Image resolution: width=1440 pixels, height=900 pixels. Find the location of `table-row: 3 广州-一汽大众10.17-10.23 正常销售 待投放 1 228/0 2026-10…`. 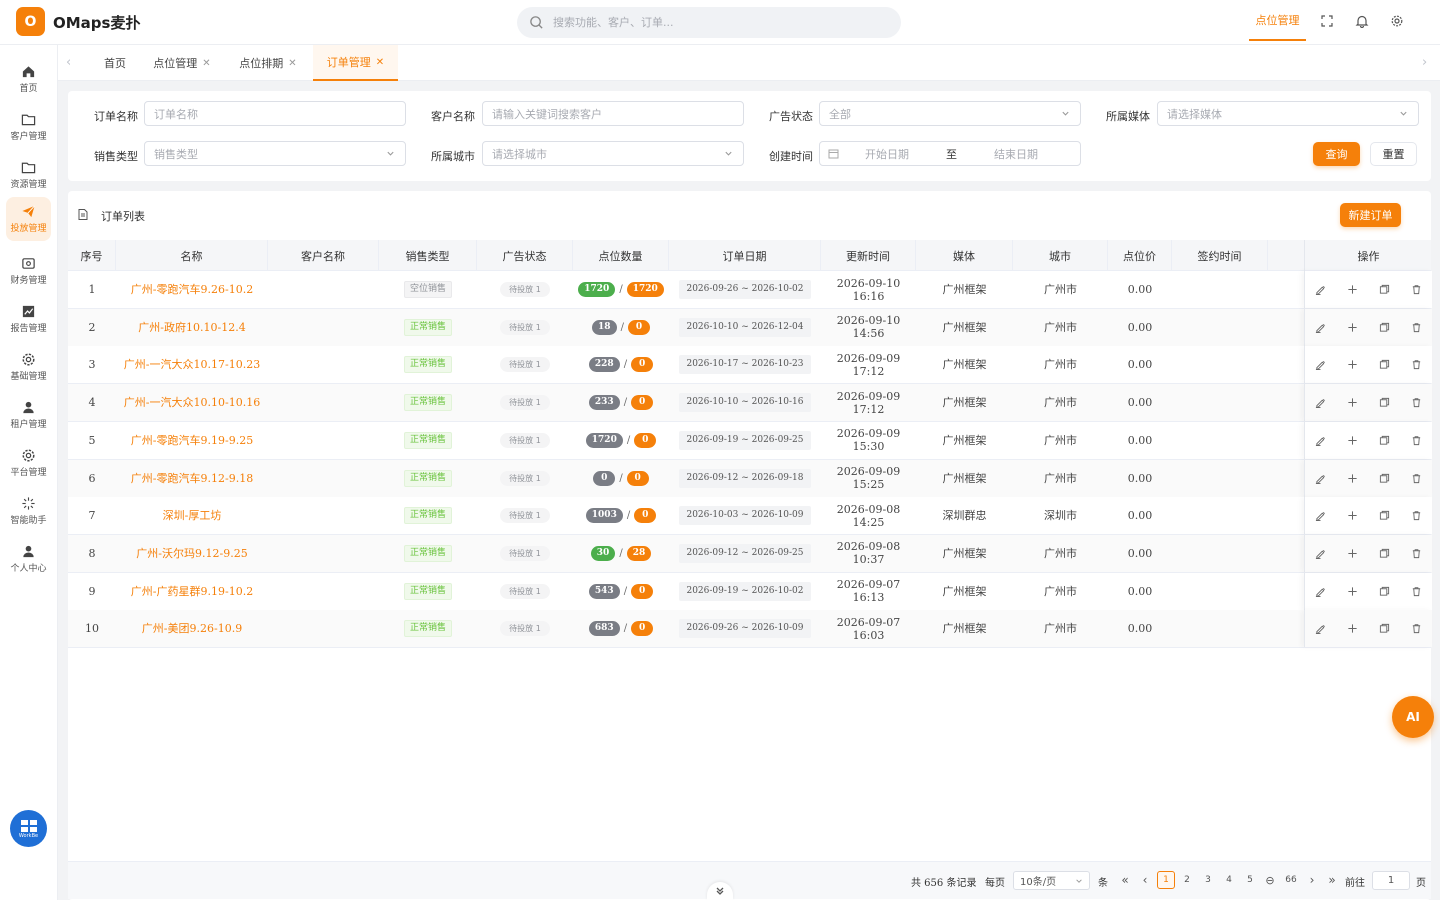

table-row: 3 广州-一汽大众10.17-10.23 正常销售 待投放 1 228/0 2026-10… is located at coordinates (750, 365).